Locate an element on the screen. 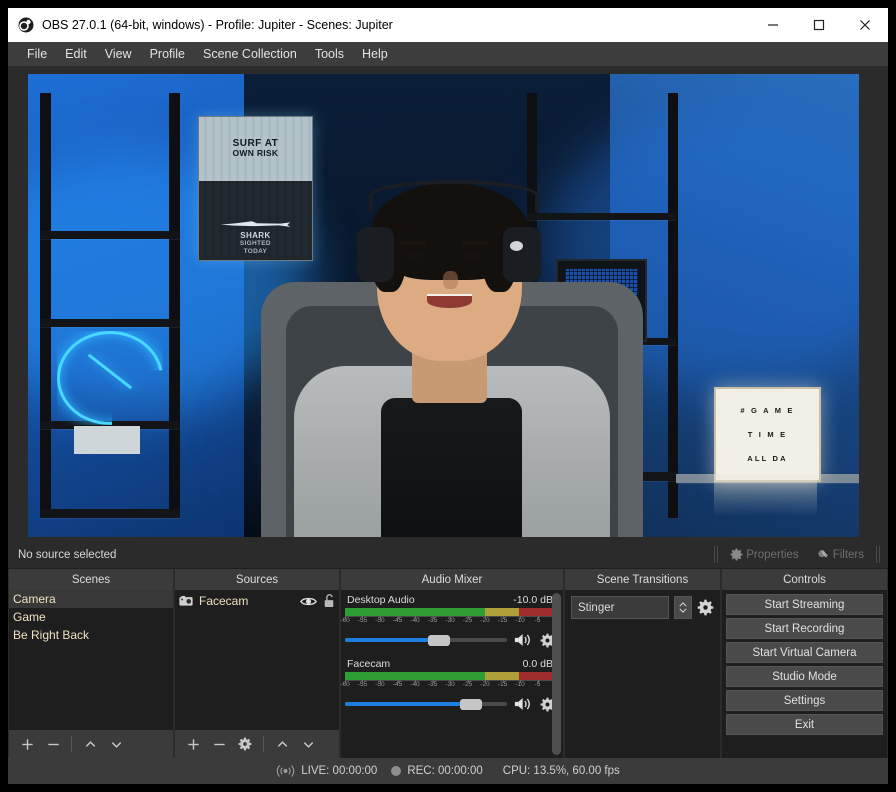  surf-sign-bottom: SHARK SIGHTED TODAY is located at coordinates (255, 220).